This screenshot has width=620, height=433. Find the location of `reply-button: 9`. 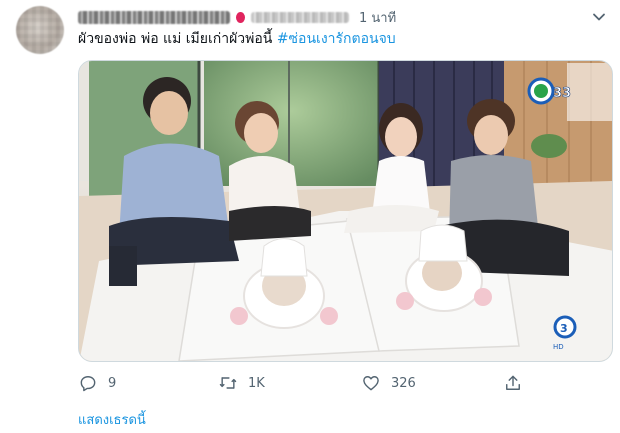

reply-button: 9 is located at coordinates (97, 383).